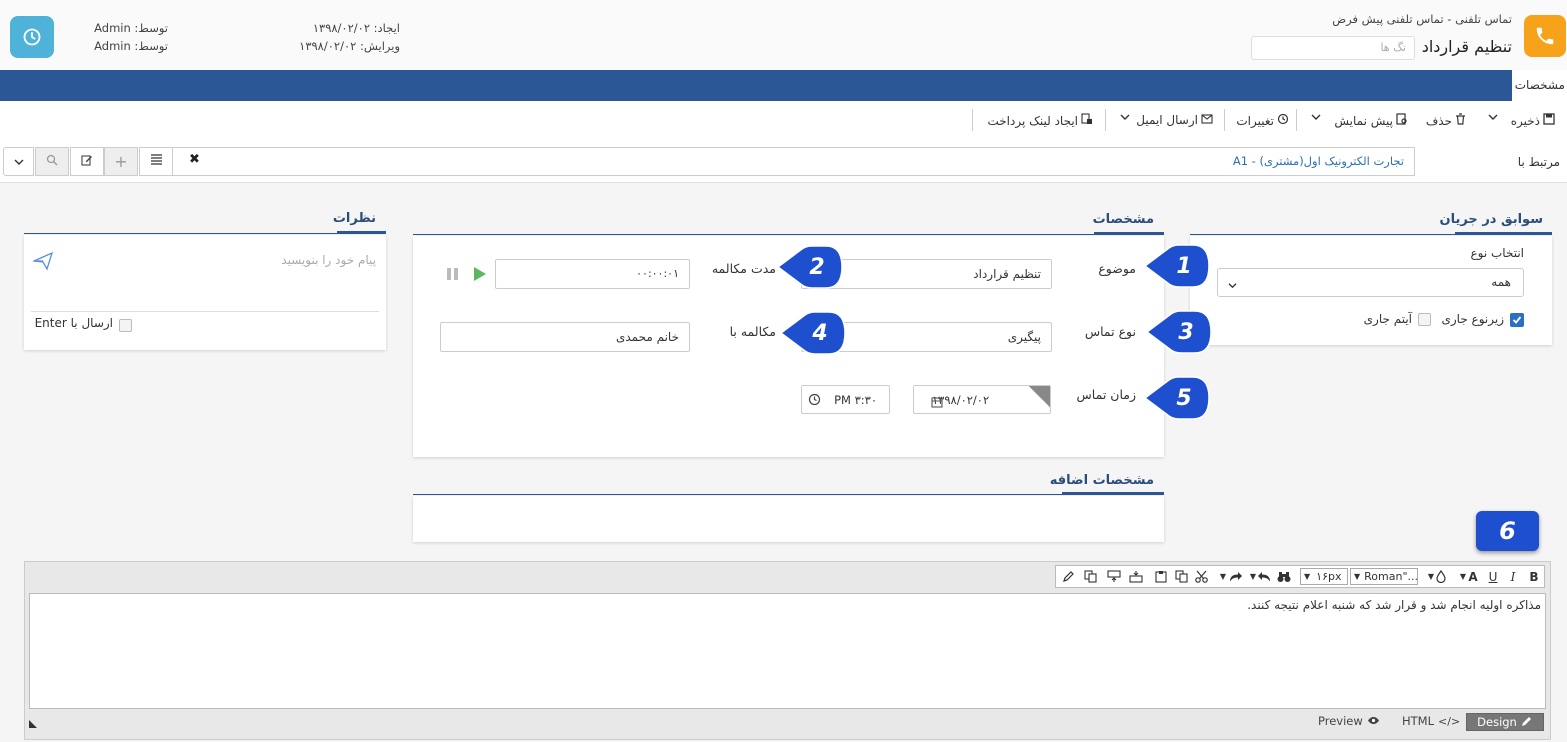  I want to click on paste-text-icon, so click(1090, 576).